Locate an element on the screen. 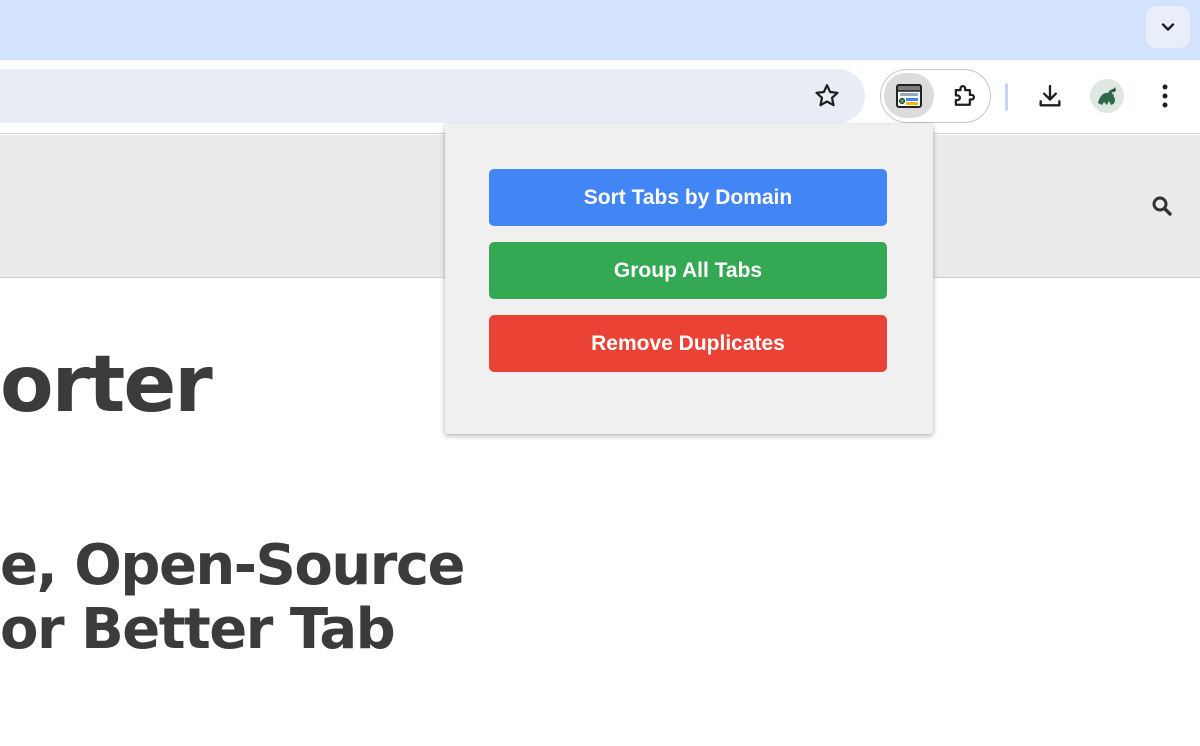 The width and height of the screenshot is (1200, 746). browser-menu-button is located at coordinates (1165, 96).